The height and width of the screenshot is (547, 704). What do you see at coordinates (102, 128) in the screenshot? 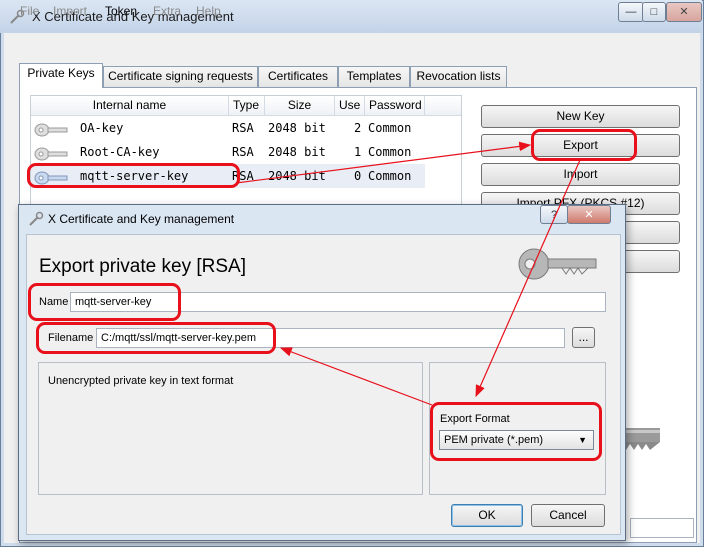
I see `cell-name: OA-key` at bounding box center [102, 128].